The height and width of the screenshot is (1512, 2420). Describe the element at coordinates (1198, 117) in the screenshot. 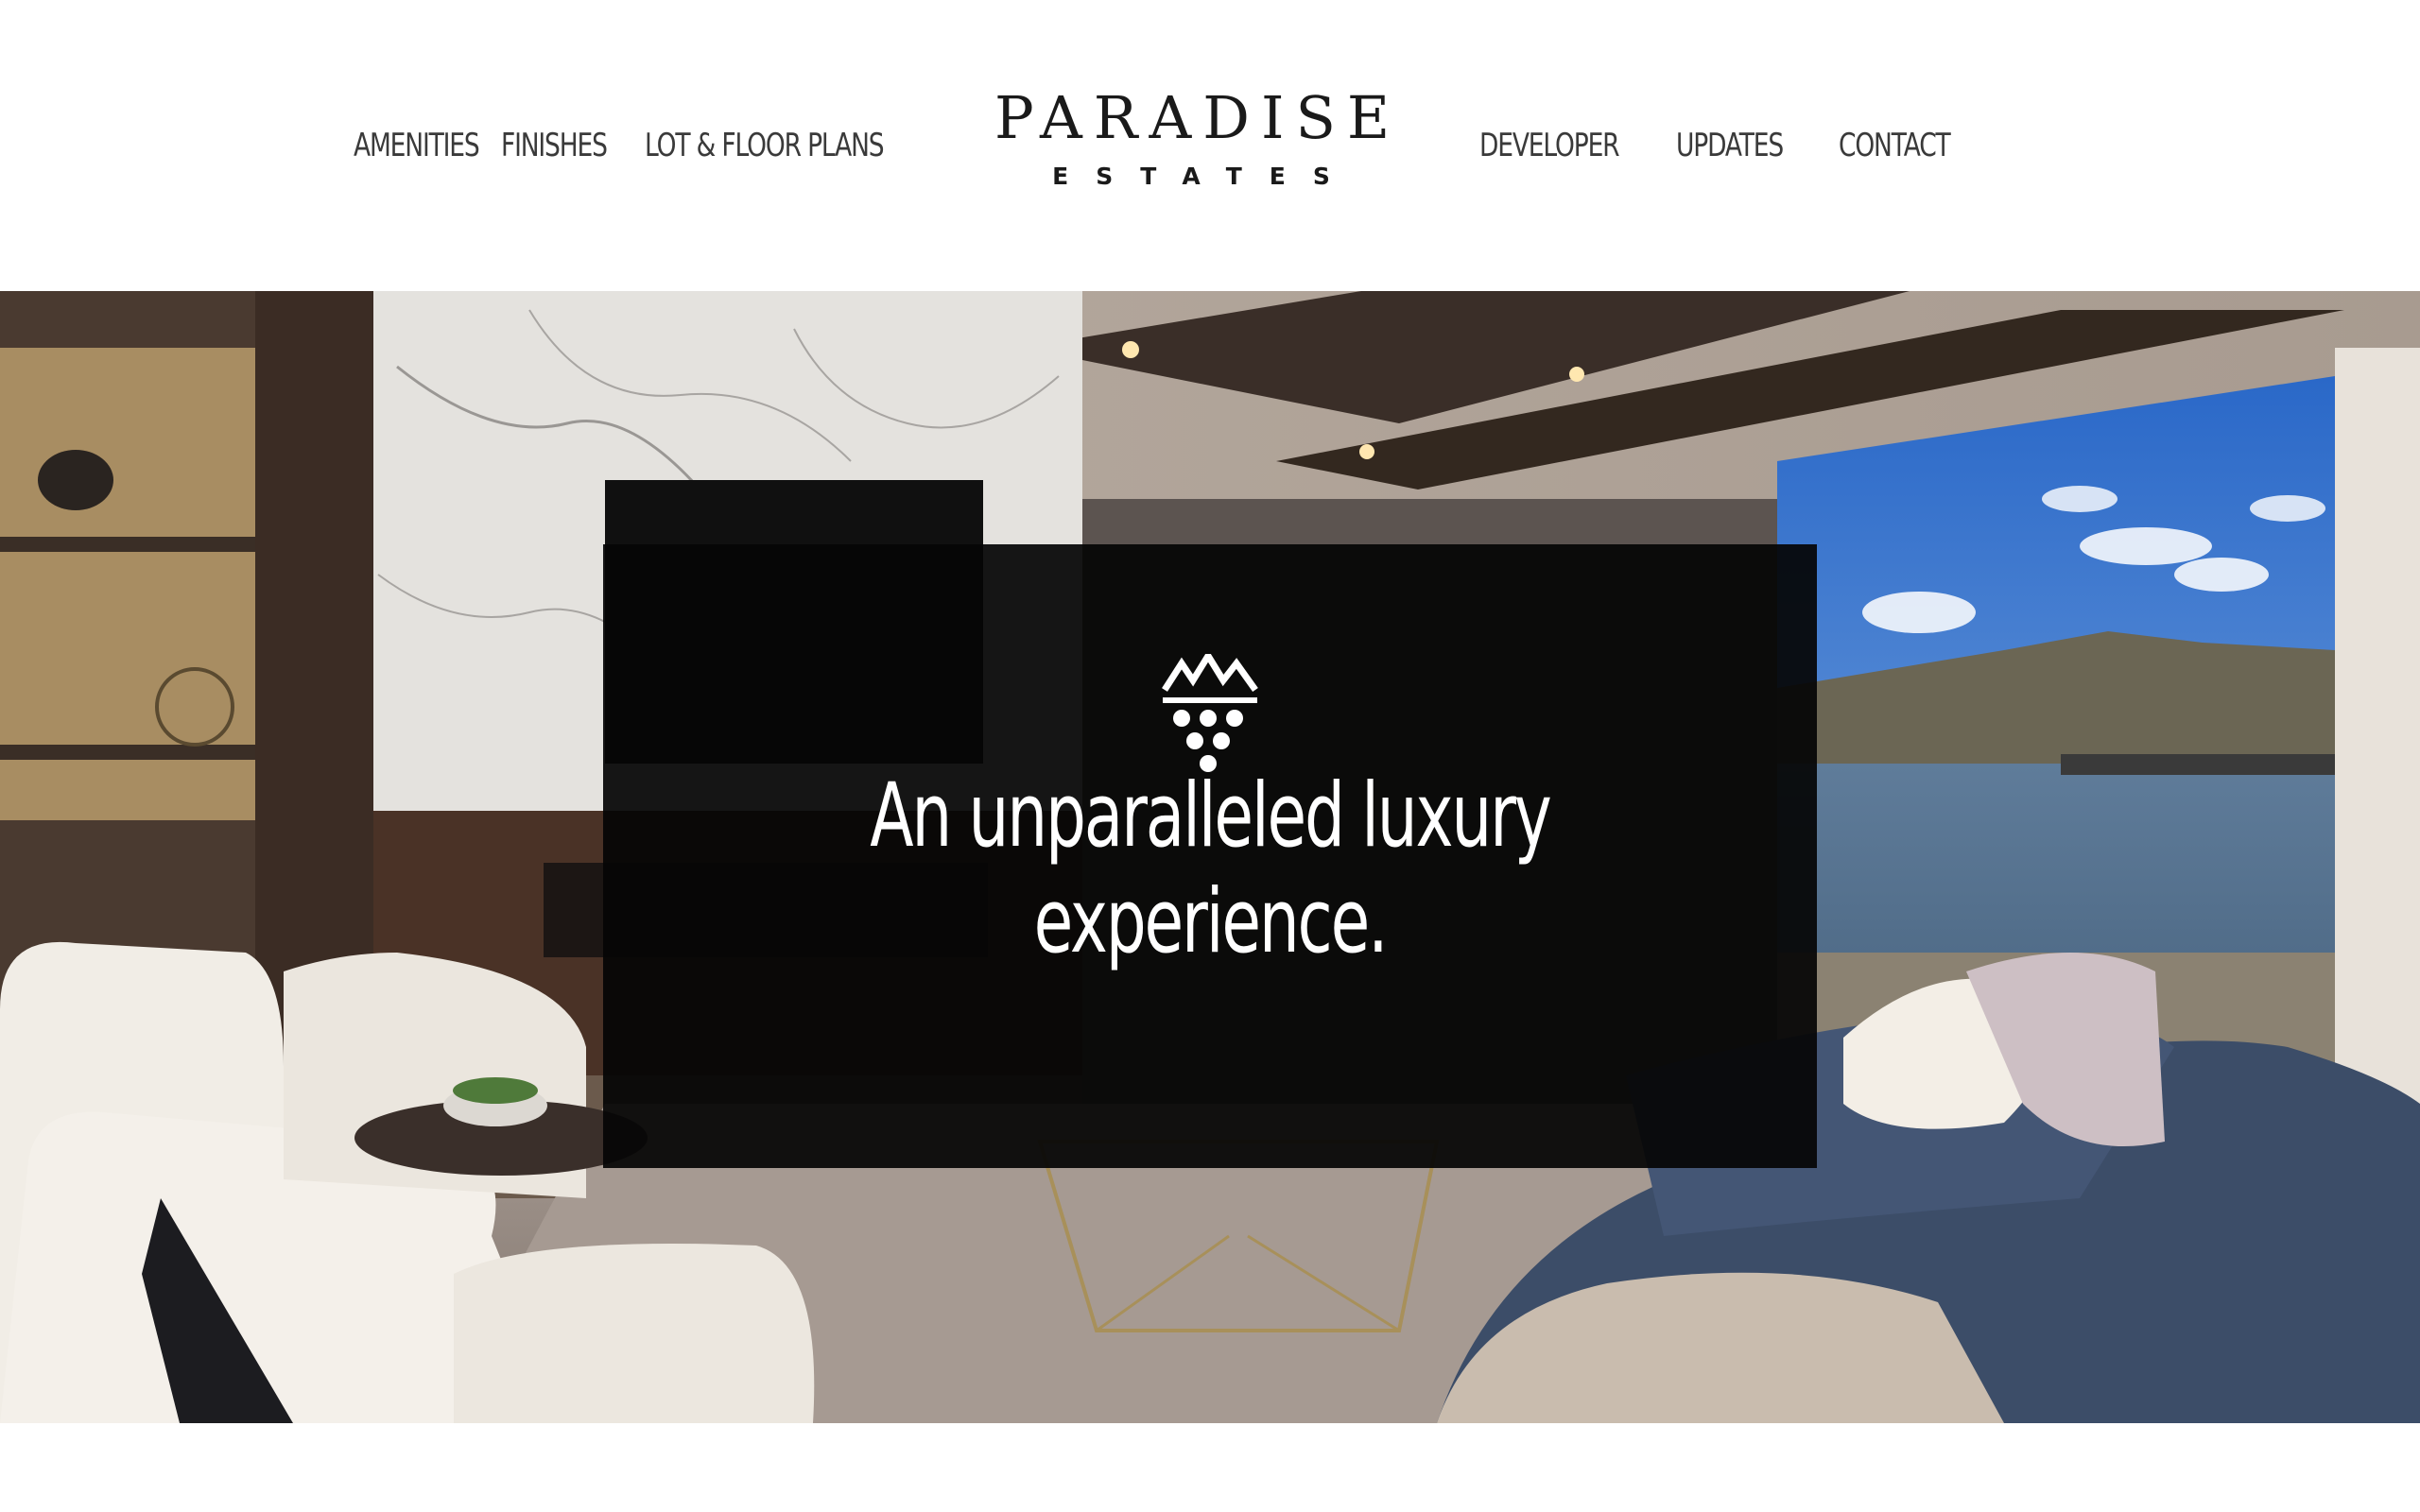

I see `logo-wordmark: PARADISE` at that location.